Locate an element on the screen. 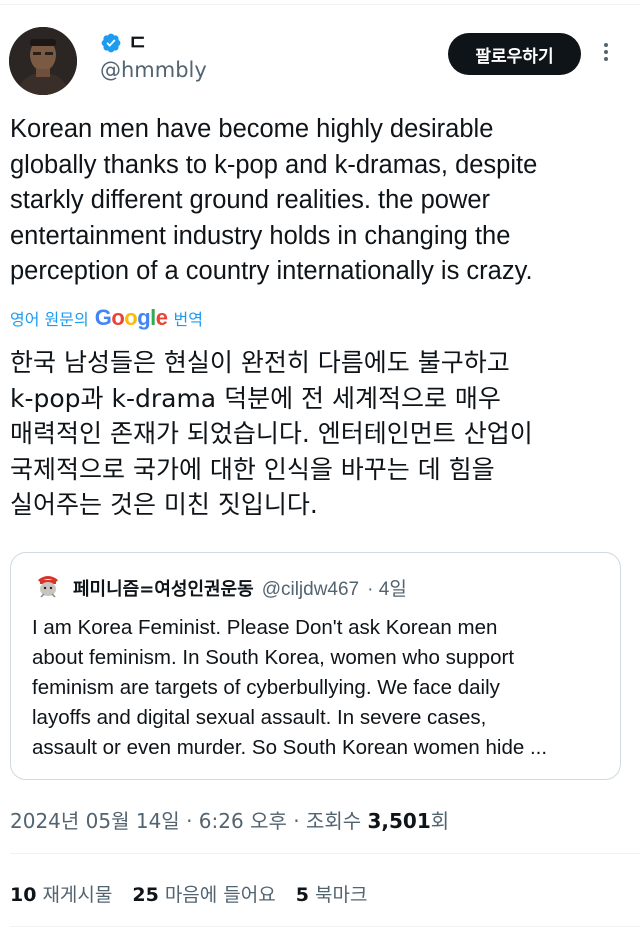  quote-header: 페미니즘=여성인권운동 @ciljdw467 · 4일 is located at coordinates (240, 587).